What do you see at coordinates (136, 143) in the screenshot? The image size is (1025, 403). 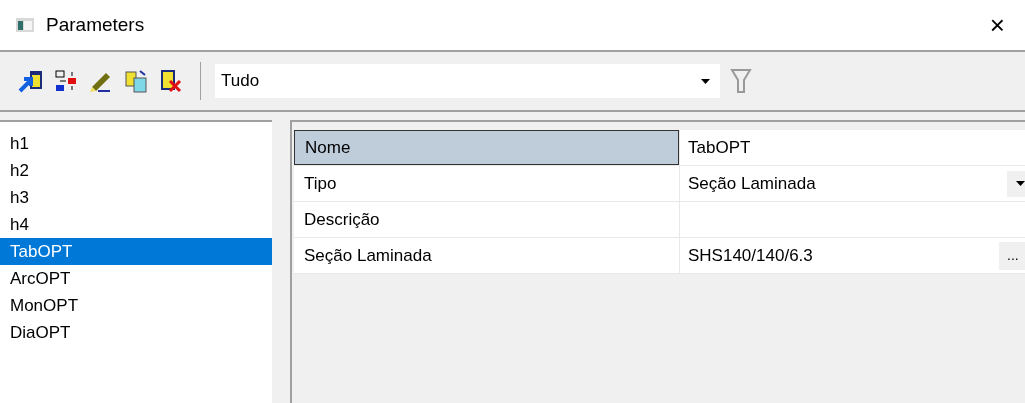 I see `list-item: h1` at bounding box center [136, 143].